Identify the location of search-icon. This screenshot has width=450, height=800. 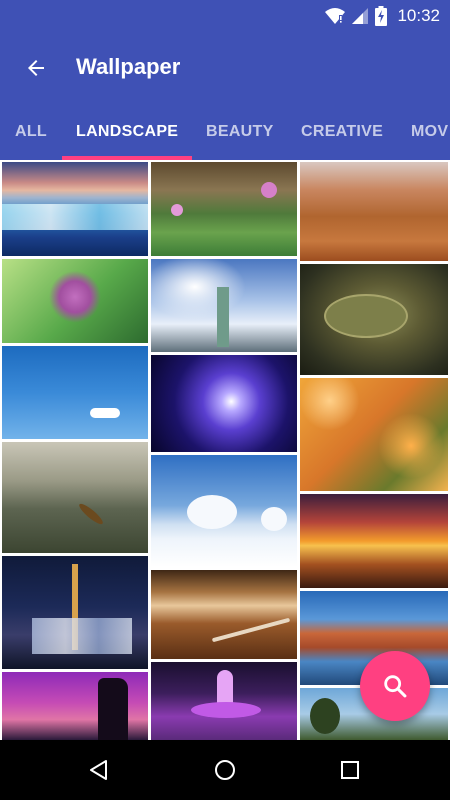
(395, 686).